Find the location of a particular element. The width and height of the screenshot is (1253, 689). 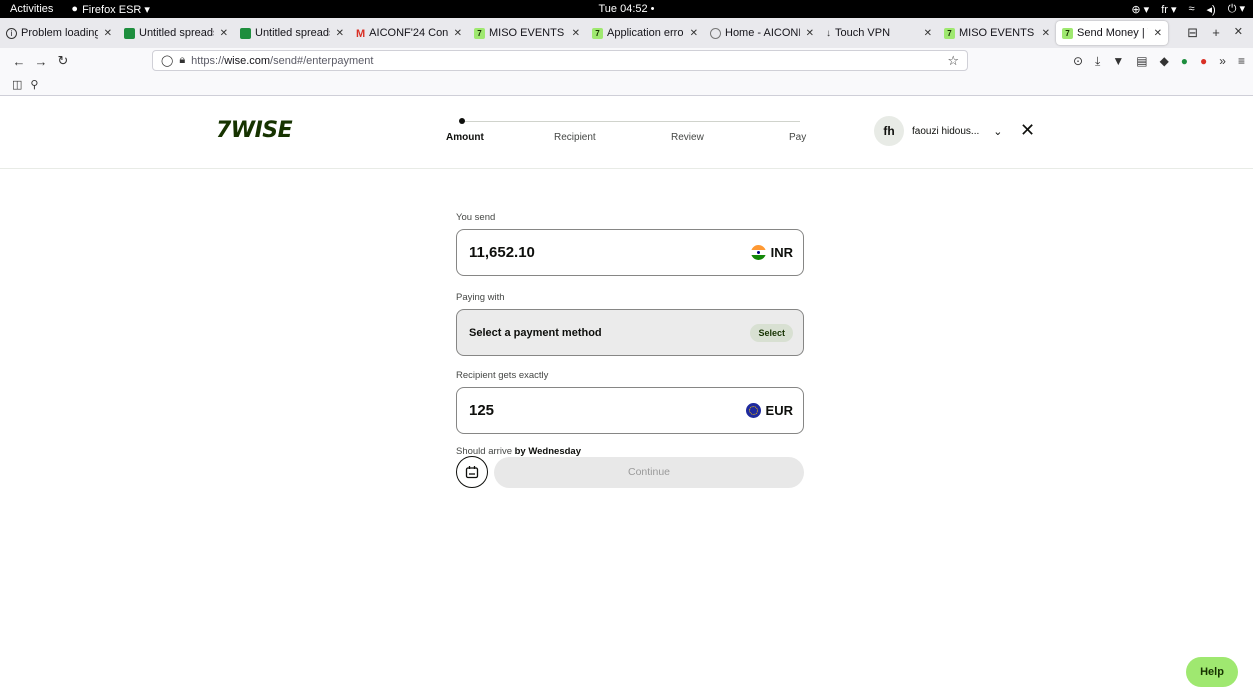

tab-label: Untitled spreadshe is located at coordinates (292, 33).